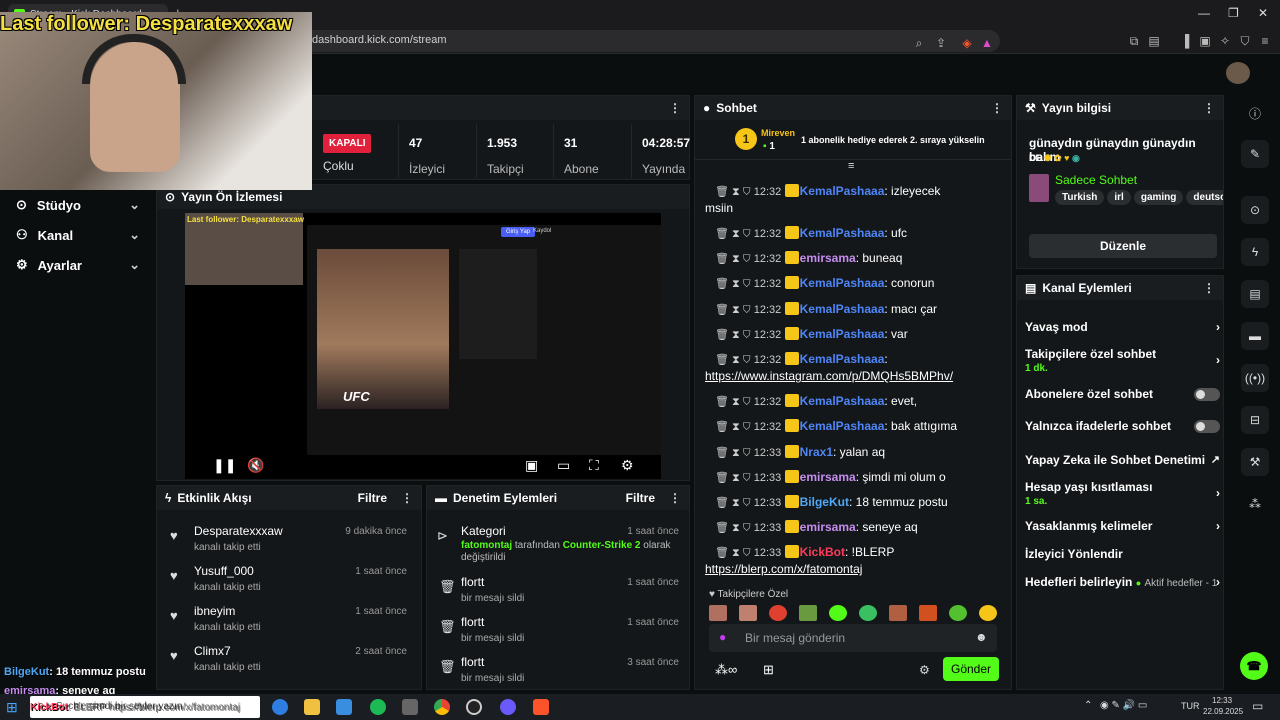 This screenshot has height=720, width=1280. I want to click on menu-icon: ≡, so click(1265, 41).